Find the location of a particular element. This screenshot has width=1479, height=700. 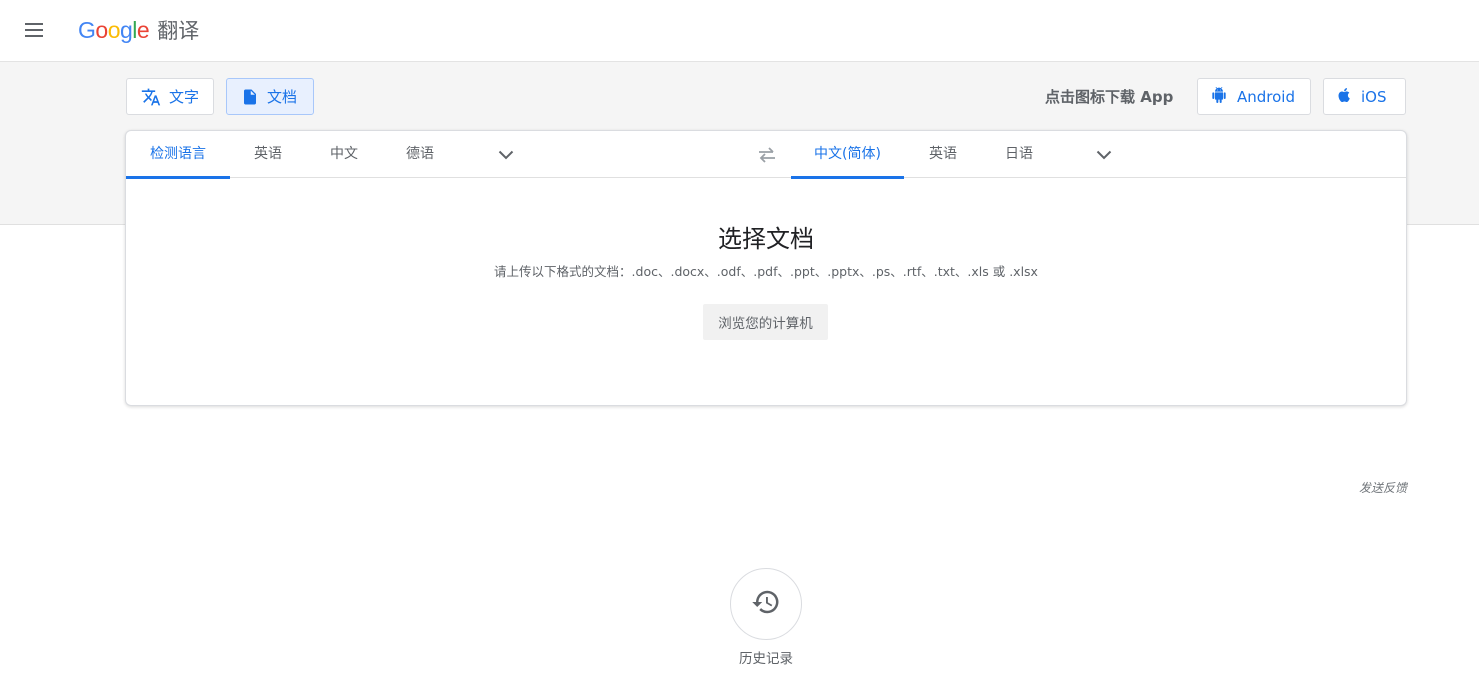

source-lang-chinese: 中文 is located at coordinates (344, 154).